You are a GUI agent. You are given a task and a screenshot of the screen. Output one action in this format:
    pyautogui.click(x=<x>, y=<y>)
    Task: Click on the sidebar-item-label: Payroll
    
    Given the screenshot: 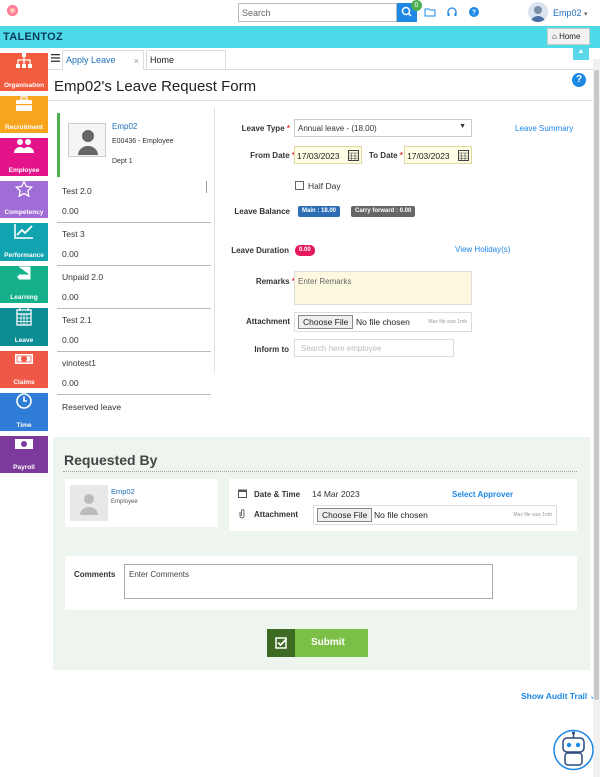 What is the action you would take?
    pyautogui.click(x=24, y=467)
    